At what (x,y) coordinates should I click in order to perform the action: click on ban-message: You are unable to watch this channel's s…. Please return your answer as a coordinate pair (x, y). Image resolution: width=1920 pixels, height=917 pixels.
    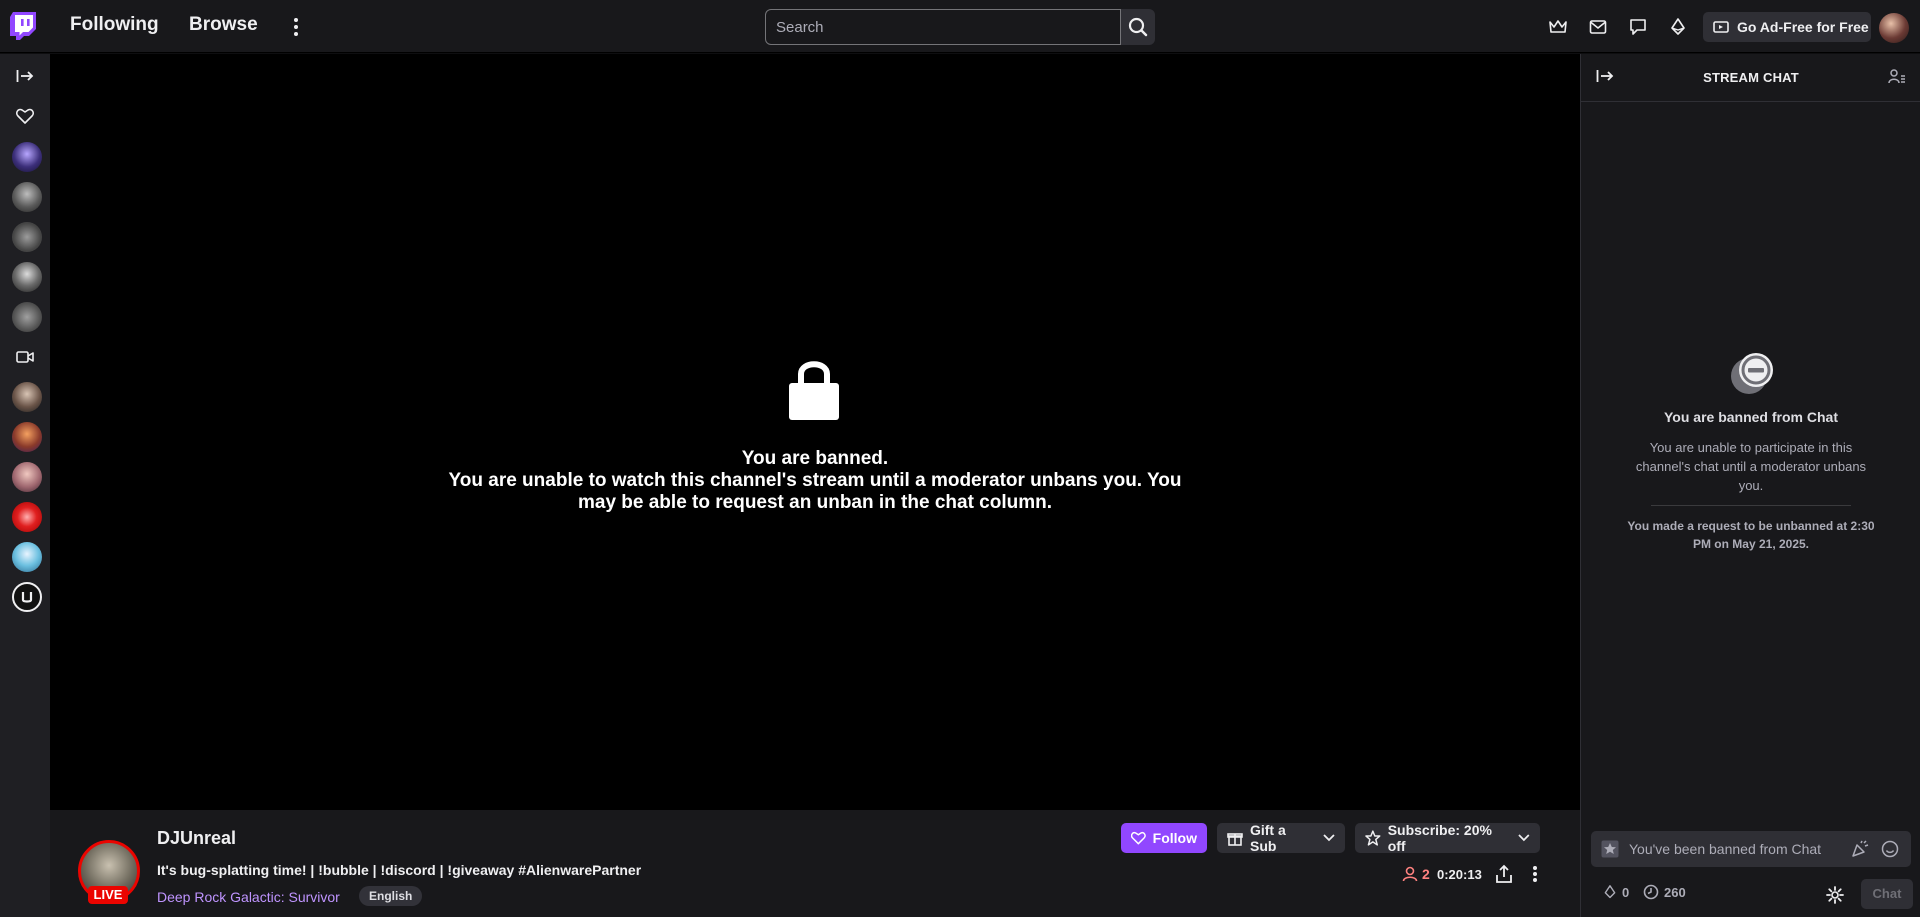
    Looking at the image, I should click on (815, 491).